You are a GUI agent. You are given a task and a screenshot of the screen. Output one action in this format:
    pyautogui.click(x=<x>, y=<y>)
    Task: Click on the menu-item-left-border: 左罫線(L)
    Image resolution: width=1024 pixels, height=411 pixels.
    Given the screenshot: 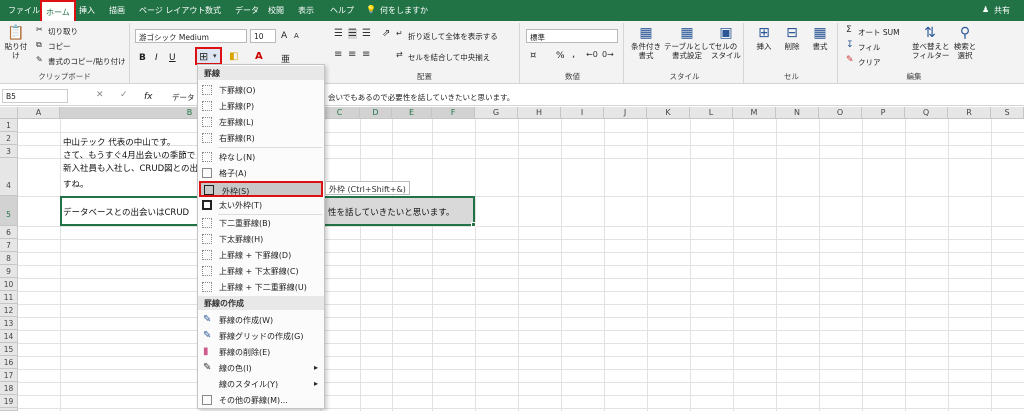 What is the action you would take?
    pyautogui.click(x=261, y=122)
    